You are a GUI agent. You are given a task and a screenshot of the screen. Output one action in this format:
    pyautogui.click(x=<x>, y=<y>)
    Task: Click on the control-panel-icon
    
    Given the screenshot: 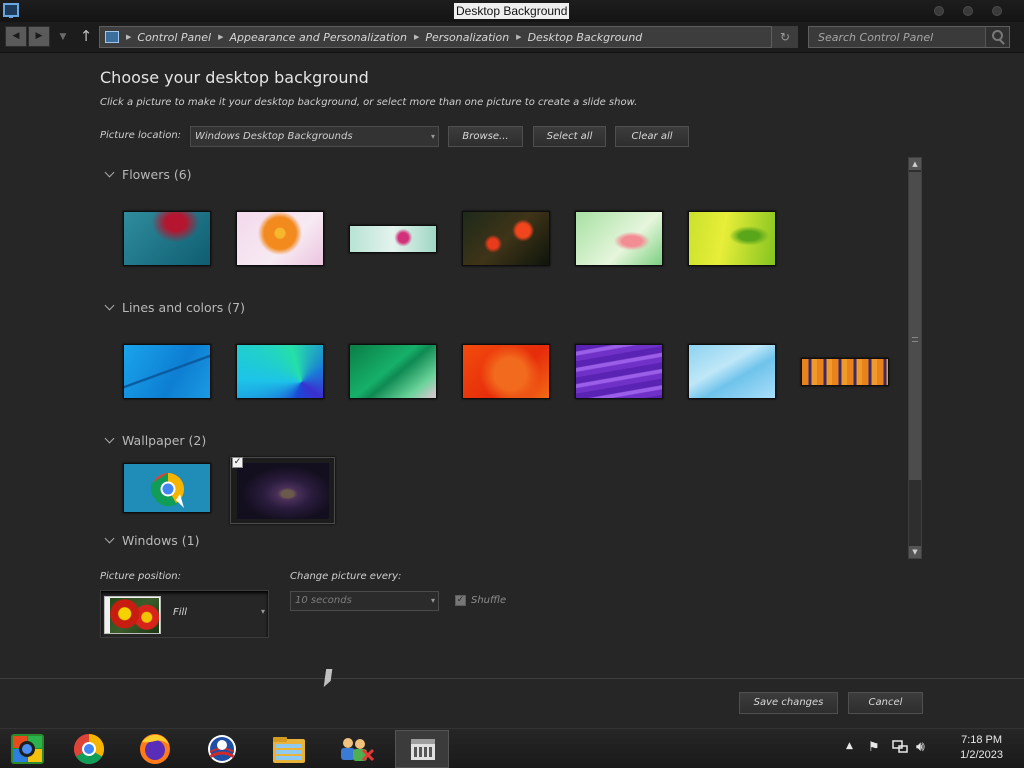 What is the action you would take?
    pyautogui.click(x=423, y=749)
    